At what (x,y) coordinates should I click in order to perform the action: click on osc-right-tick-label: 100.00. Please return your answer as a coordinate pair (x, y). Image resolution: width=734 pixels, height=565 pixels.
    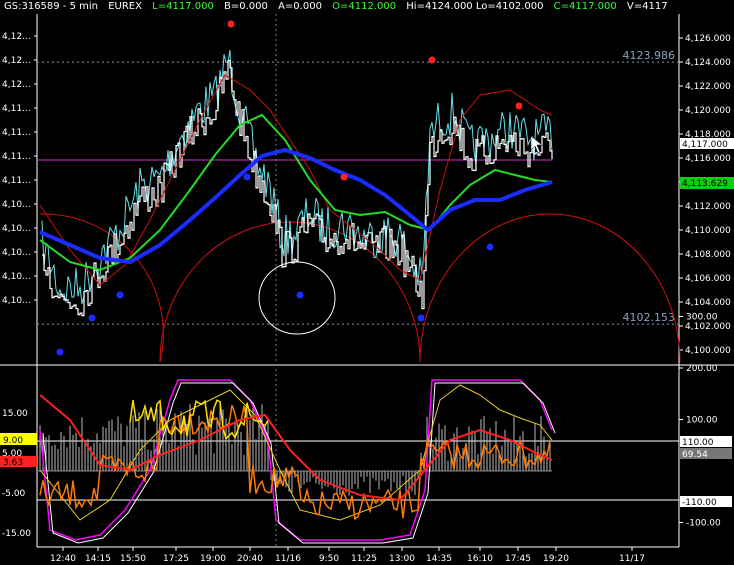
    Looking at the image, I should click on (702, 421).